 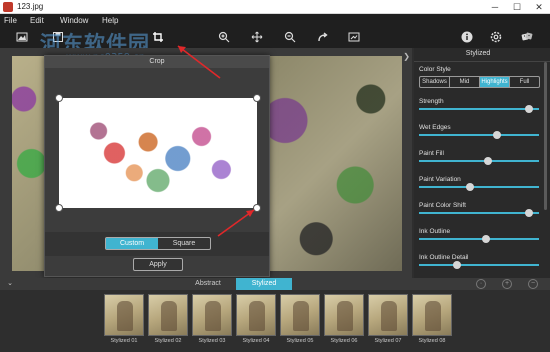 I want to click on preset-label: Stylized 08, so click(x=432, y=341).